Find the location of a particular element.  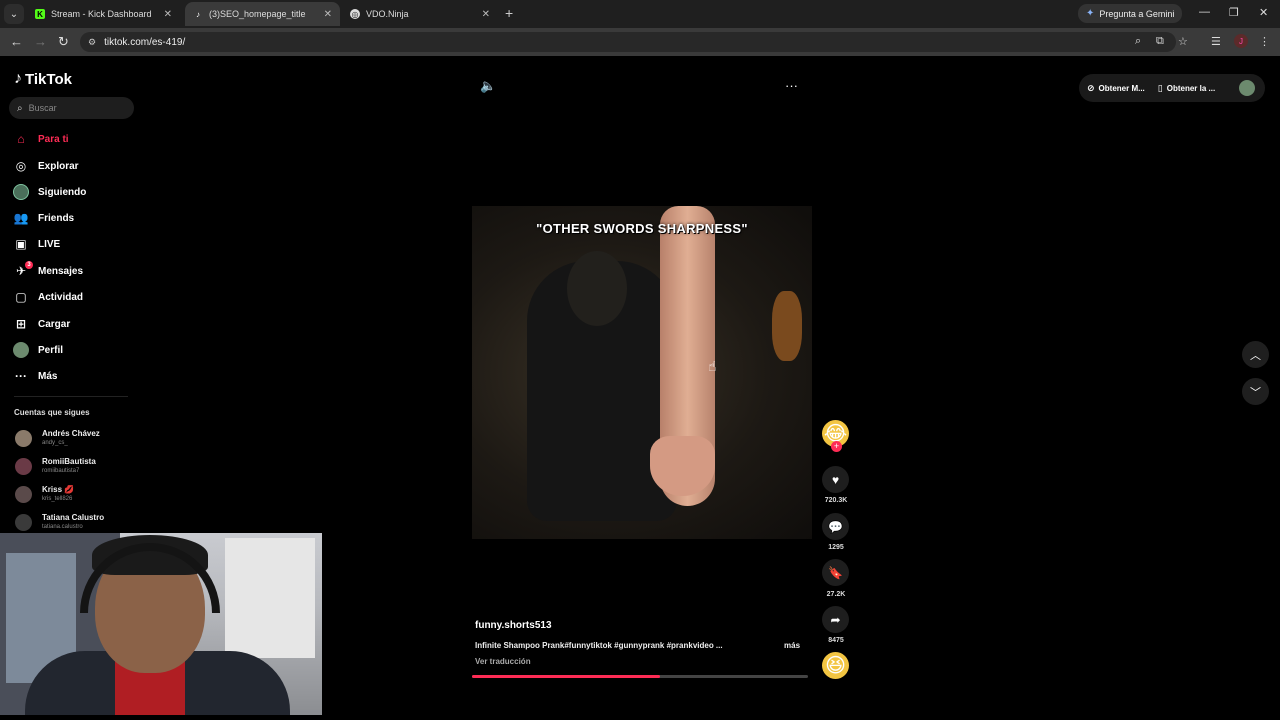

hand-cursor-icon: ☝ is located at coordinates (712, 366).